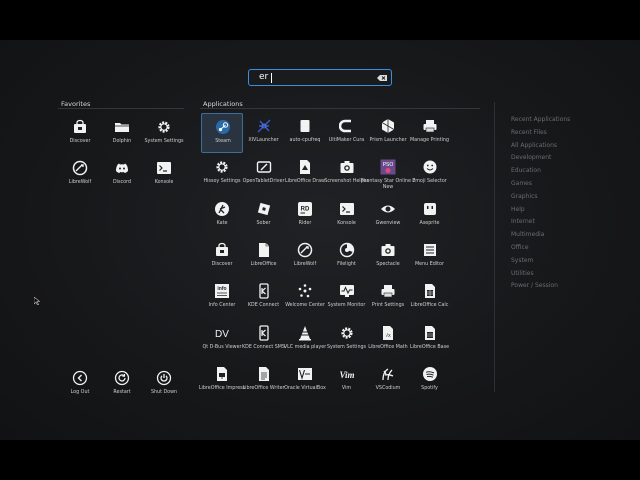 The height and width of the screenshot is (480, 640). Describe the element at coordinates (430, 381) in the screenshot. I see `app-tile-spotify: Spotify` at that location.